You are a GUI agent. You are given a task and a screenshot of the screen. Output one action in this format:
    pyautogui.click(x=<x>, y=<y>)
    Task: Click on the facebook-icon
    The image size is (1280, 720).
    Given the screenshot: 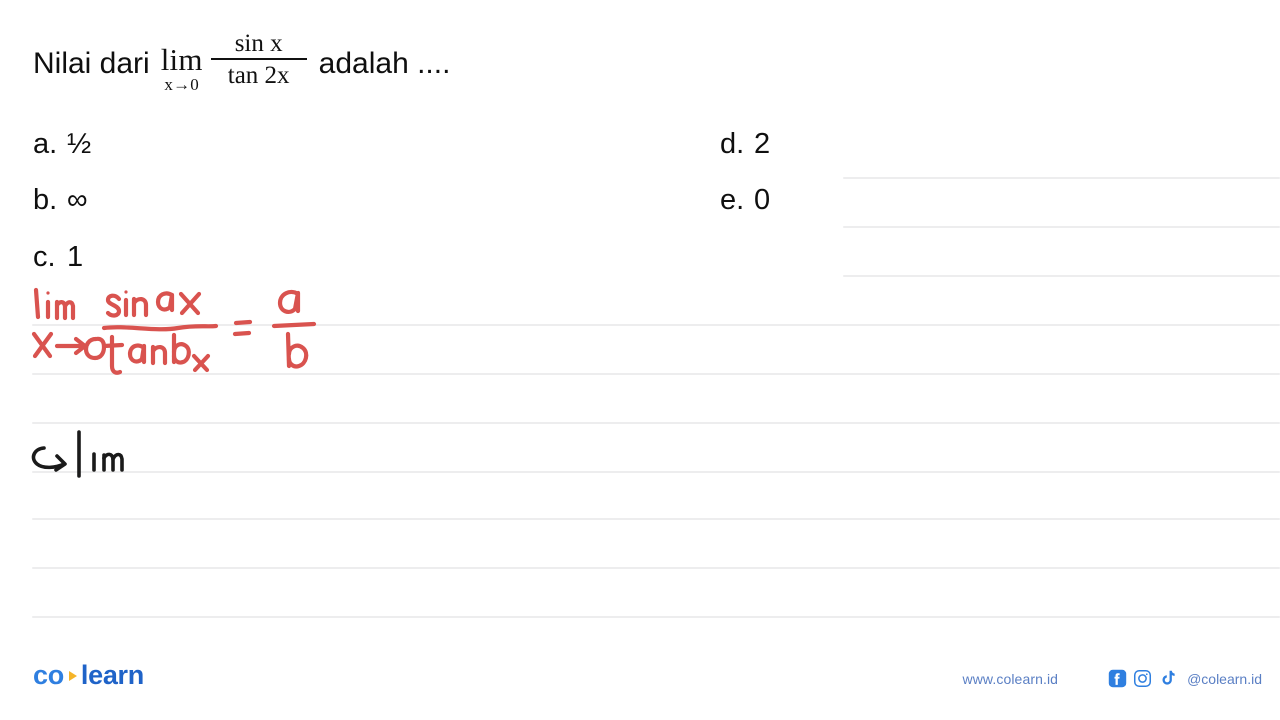 What is the action you would take?
    pyautogui.click(x=1117, y=678)
    